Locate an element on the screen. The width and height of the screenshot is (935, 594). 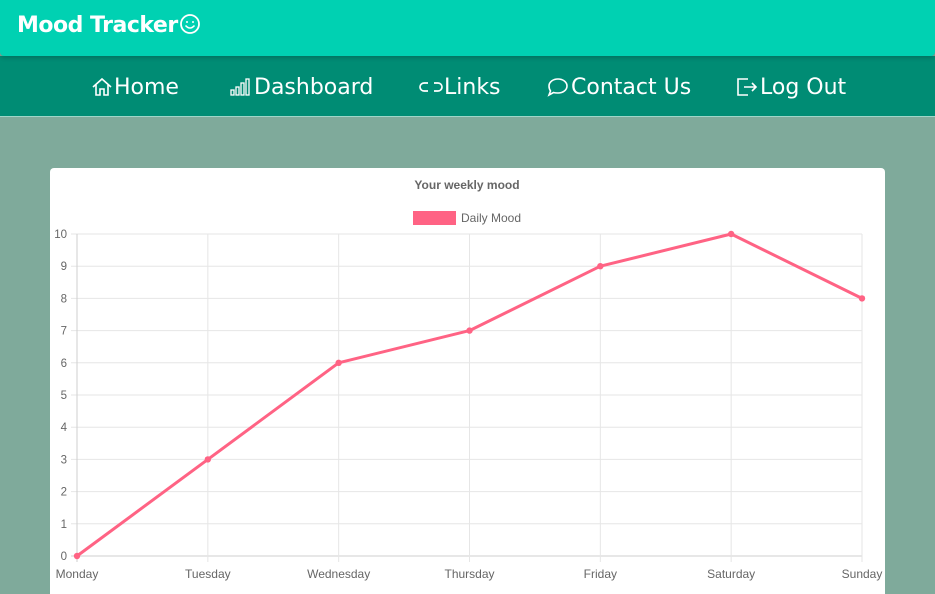
x-tick-label: Sunday is located at coordinates (862, 574).